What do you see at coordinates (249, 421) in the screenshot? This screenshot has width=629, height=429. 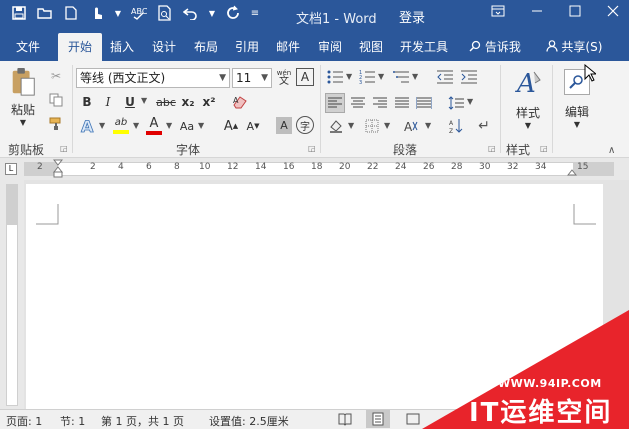 I see `status-setting: 设置值: 2.5厘米` at bounding box center [249, 421].